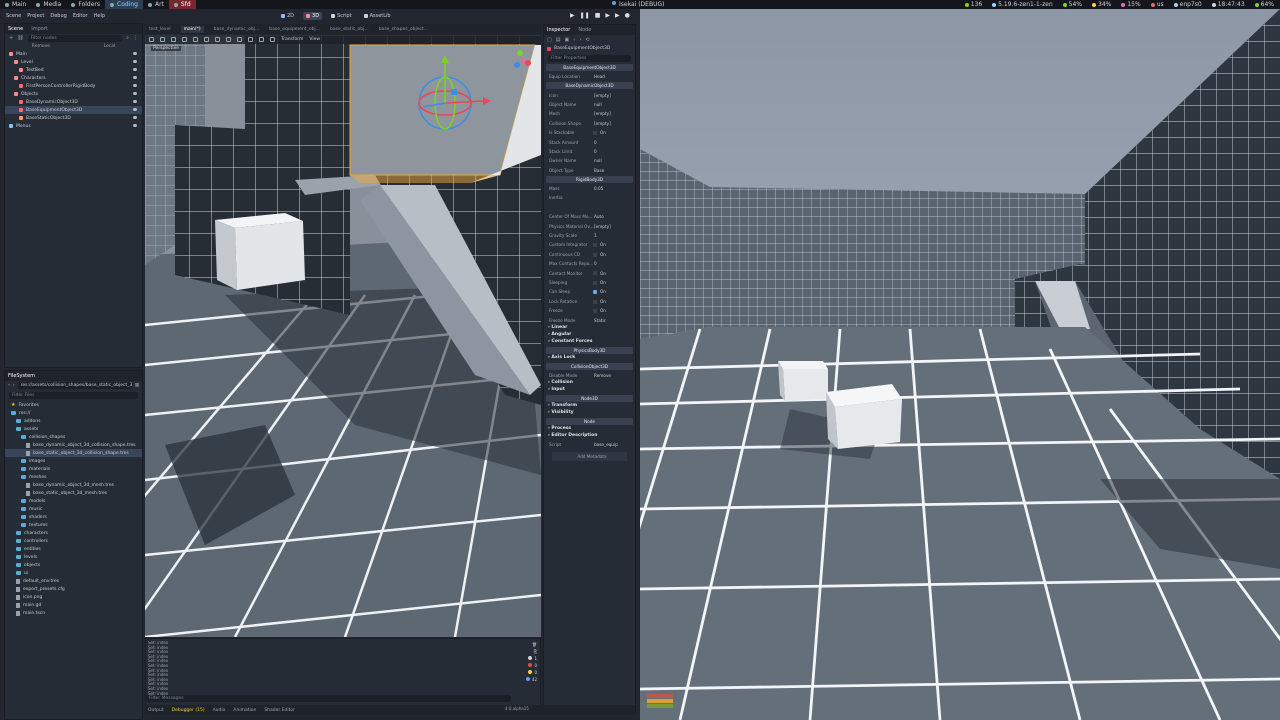 This screenshot has height=720, width=1280. What do you see at coordinates (73, 501) in the screenshot?
I see `file-item: models` at bounding box center [73, 501].